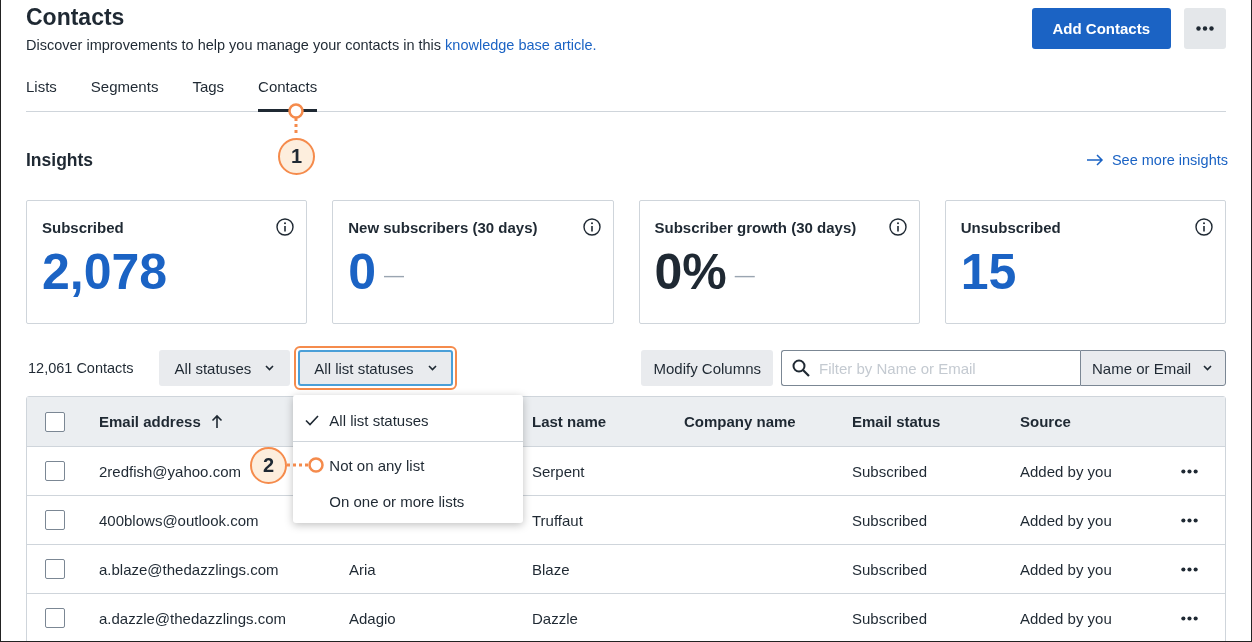  I want to click on search-icon, so click(801, 368).